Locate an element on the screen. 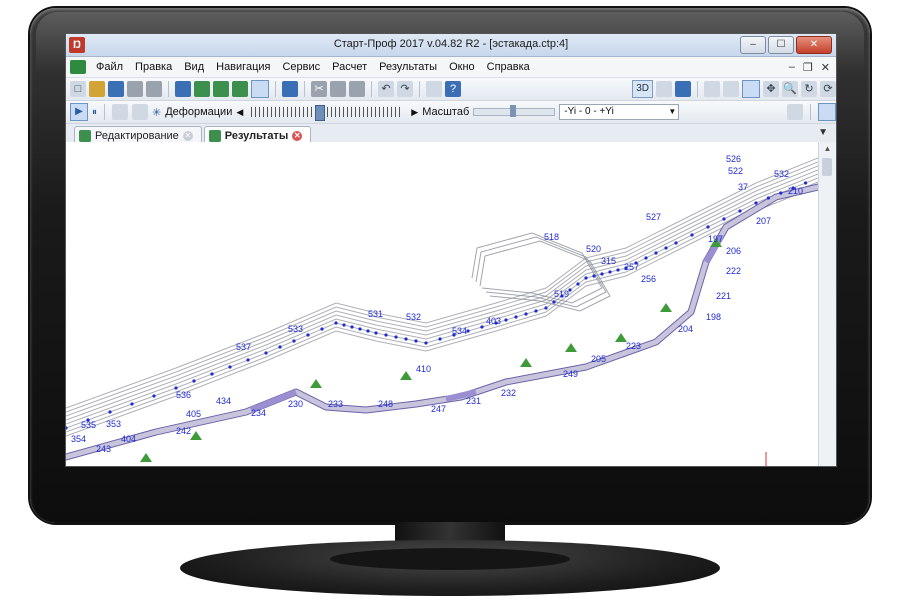 The image size is (900, 600). scroll-thumb is located at coordinates (827, 167).